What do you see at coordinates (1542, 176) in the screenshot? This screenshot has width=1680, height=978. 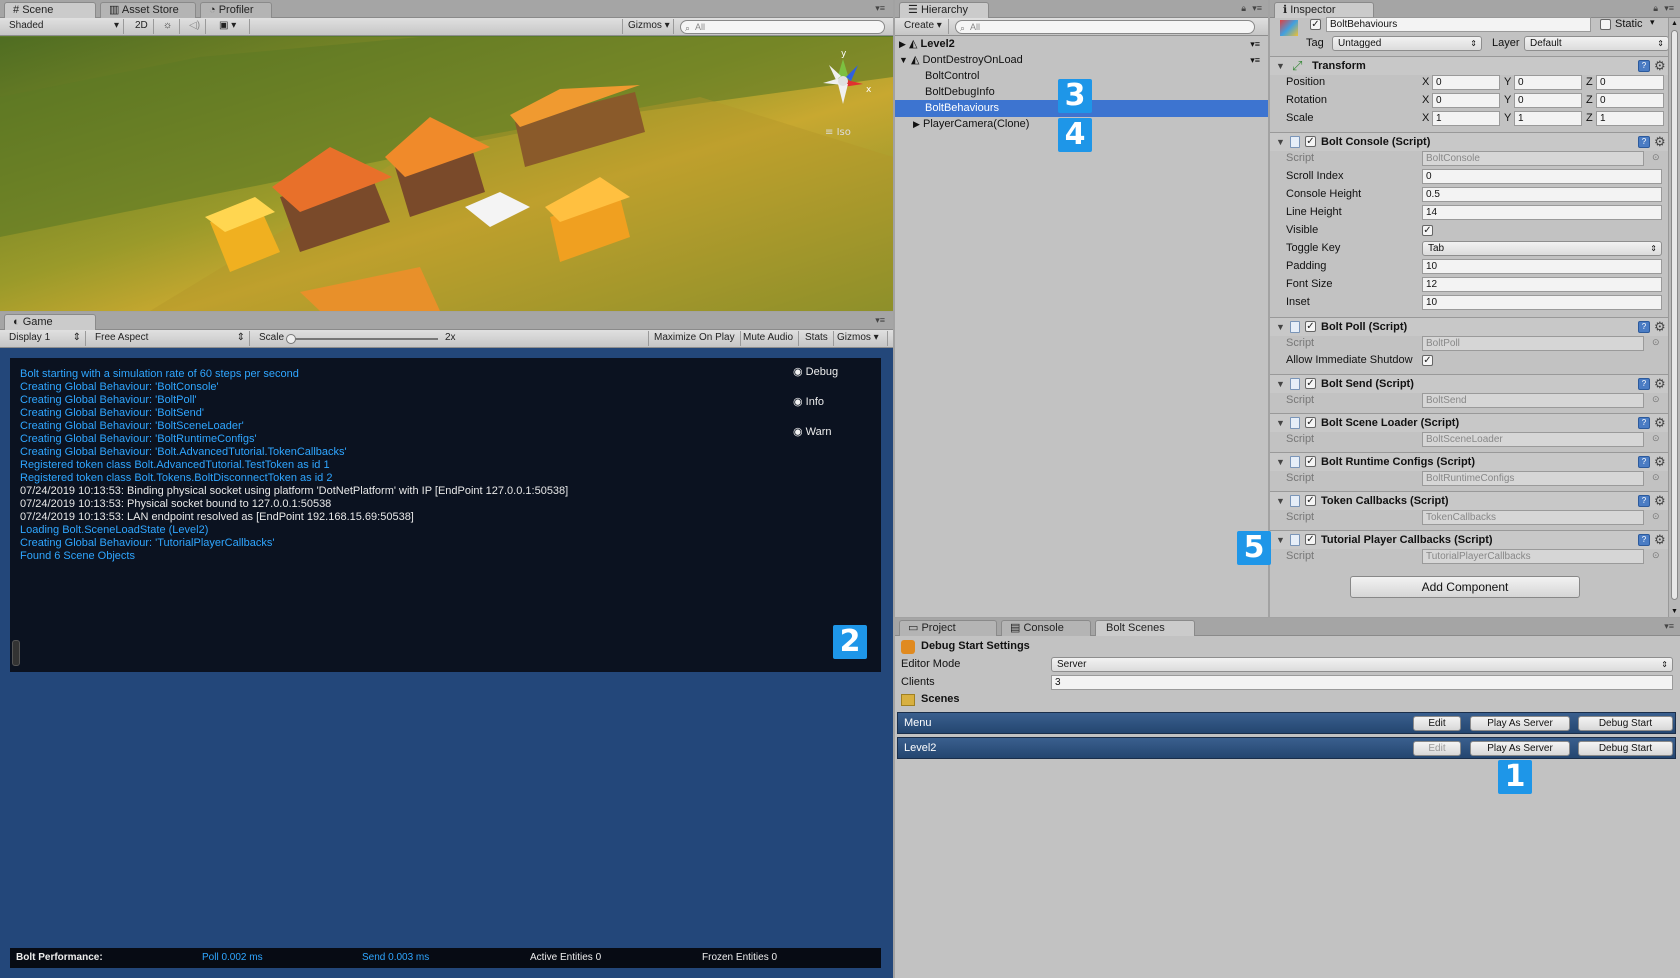 I see `property-field: 0` at bounding box center [1542, 176].